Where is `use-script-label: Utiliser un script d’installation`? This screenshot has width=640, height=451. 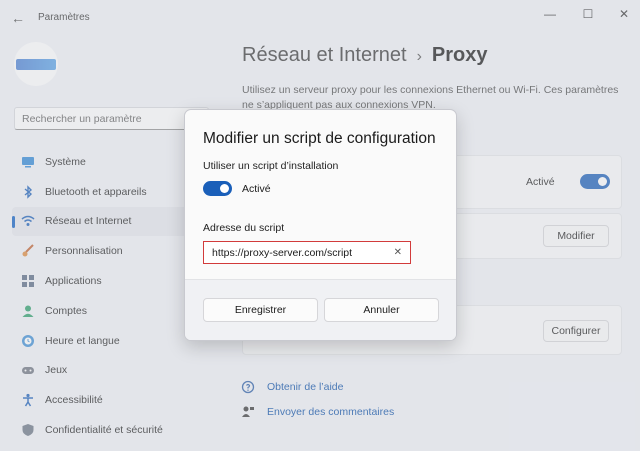
use-script-label: Utiliser un script d’installation is located at coordinates (271, 166).